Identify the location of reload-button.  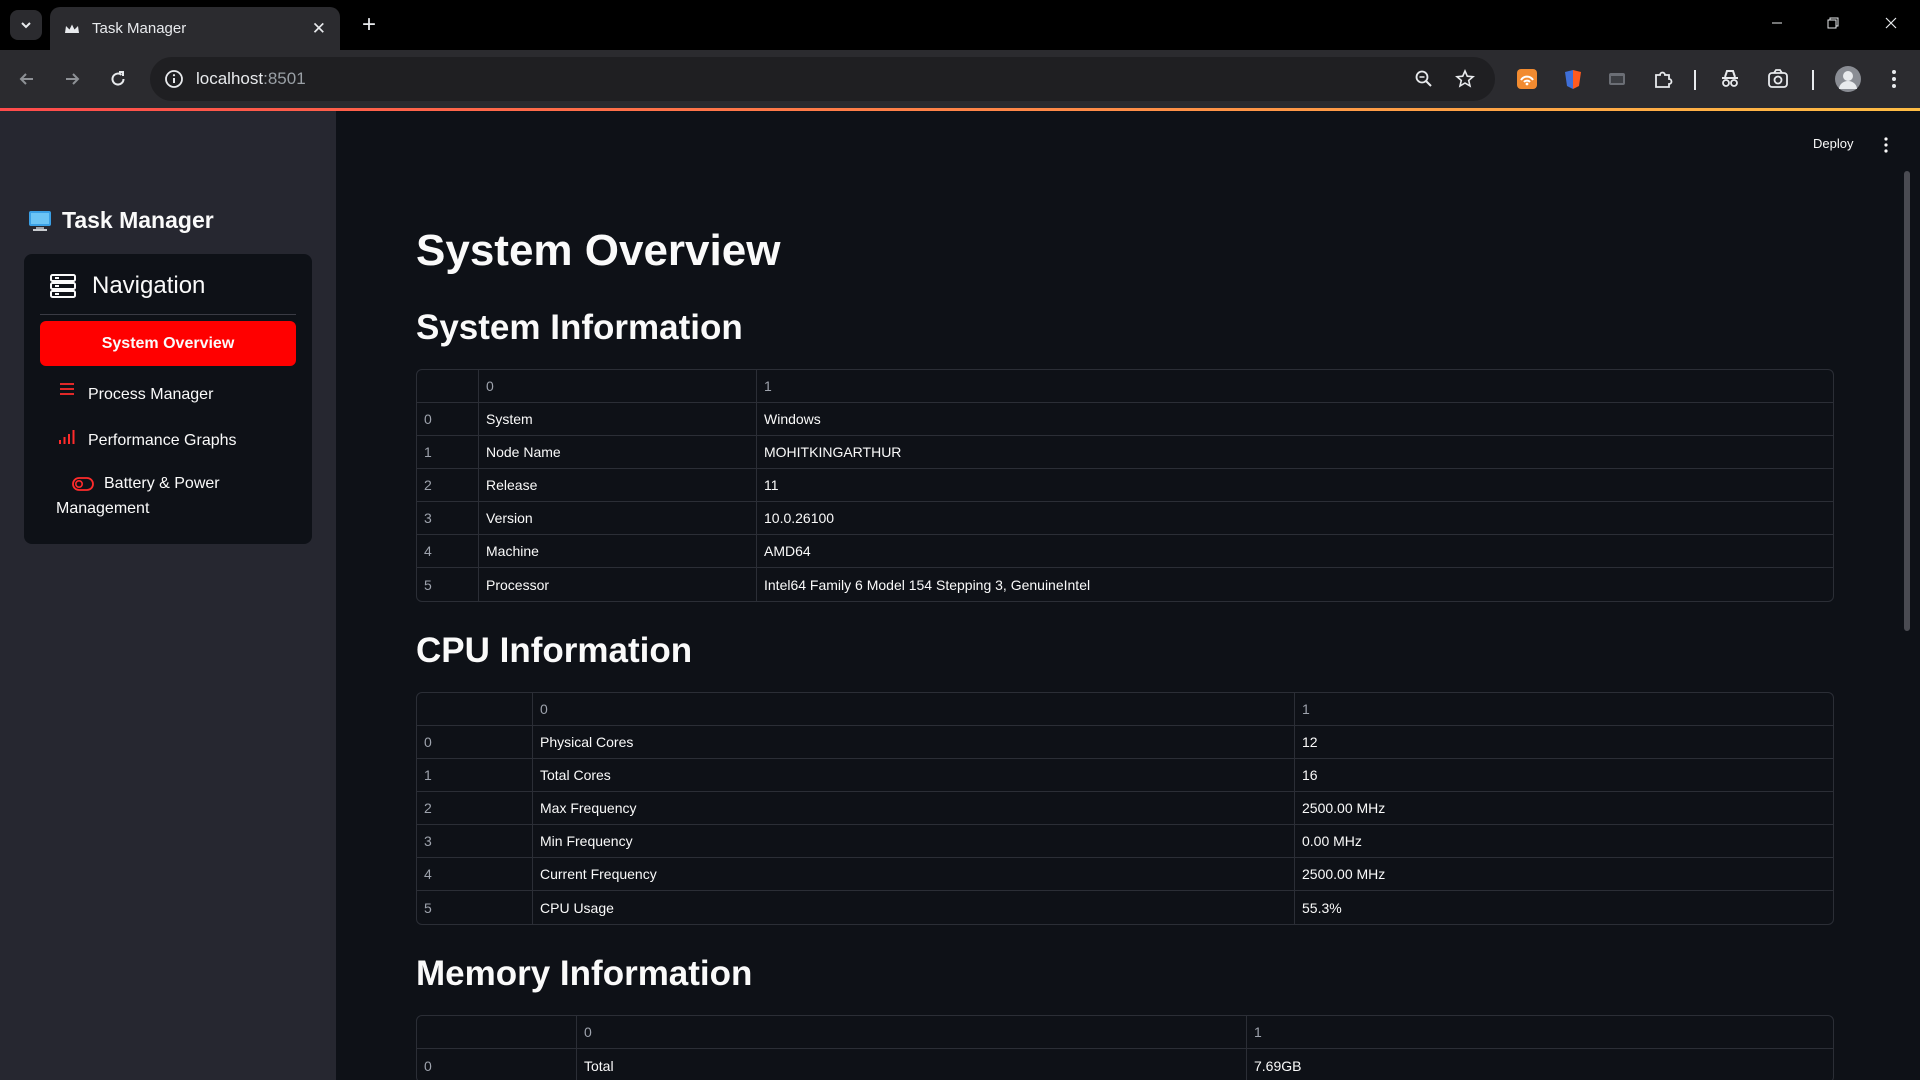
(118, 79).